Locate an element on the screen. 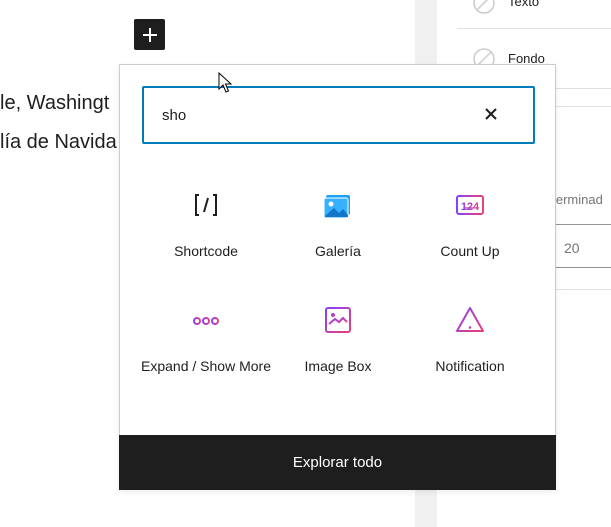 This screenshot has height=527, width=611. add-block-button is located at coordinates (149, 34).